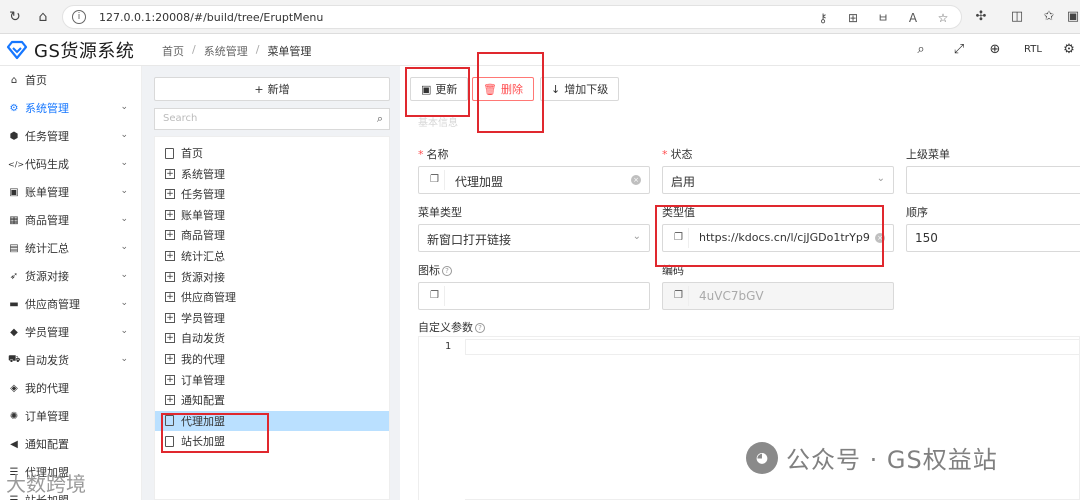 The image size is (1080, 500). I want to click on order-field: 150, so click(993, 238).